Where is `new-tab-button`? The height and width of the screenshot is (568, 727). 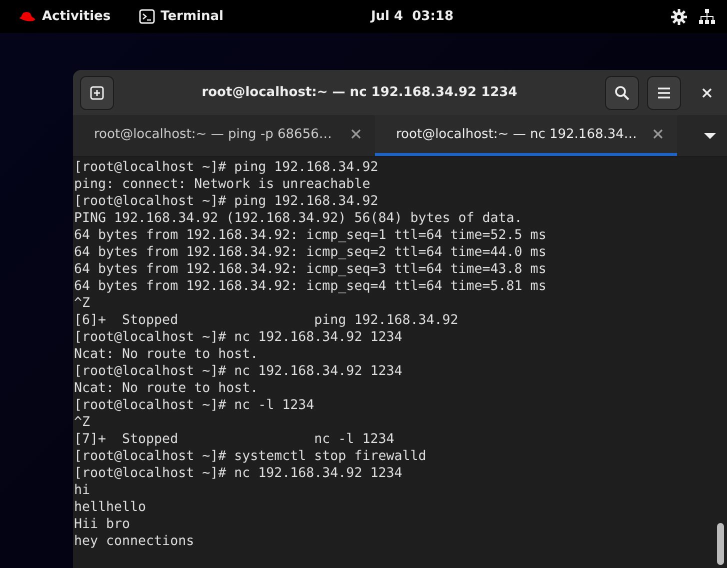
new-tab-button is located at coordinates (97, 93).